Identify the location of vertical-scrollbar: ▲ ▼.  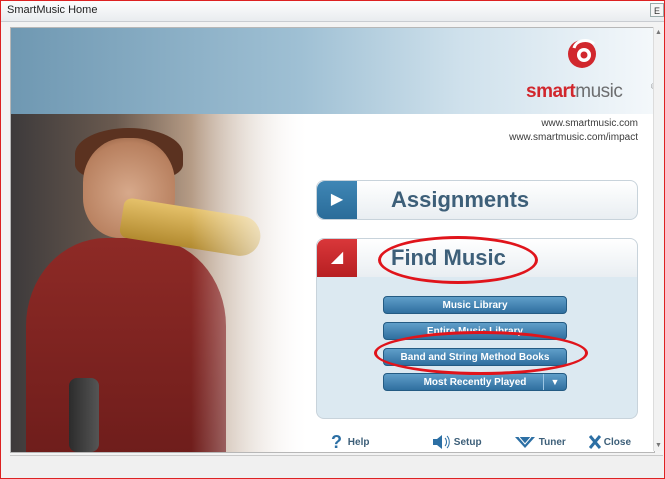
(658, 239).